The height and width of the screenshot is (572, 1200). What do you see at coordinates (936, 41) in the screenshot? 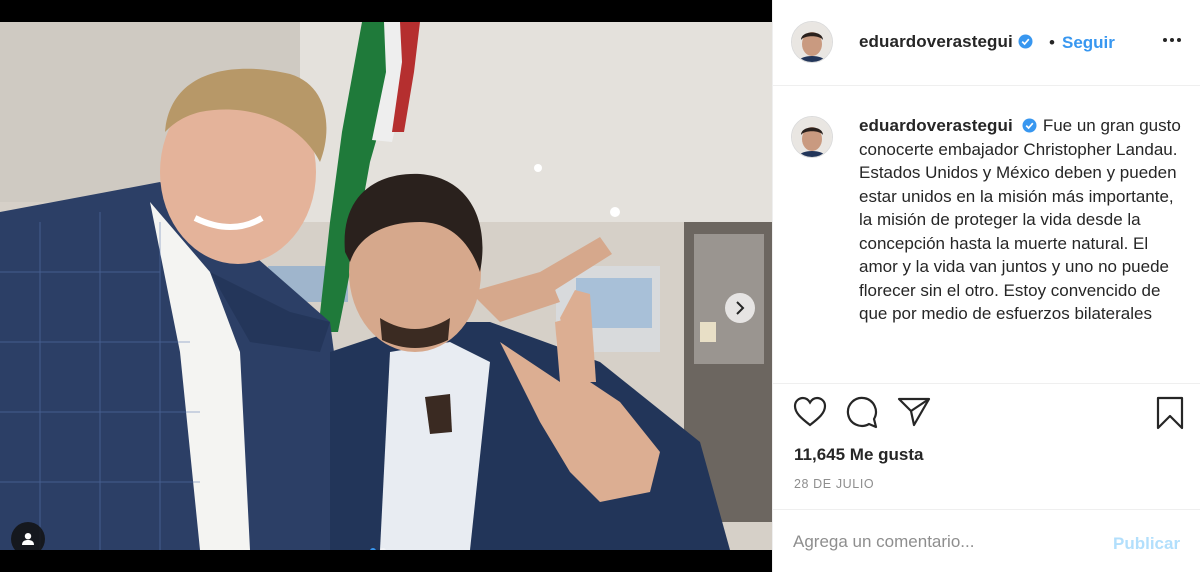
I see `author-username: eduardoverastegui` at bounding box center [936, 41].